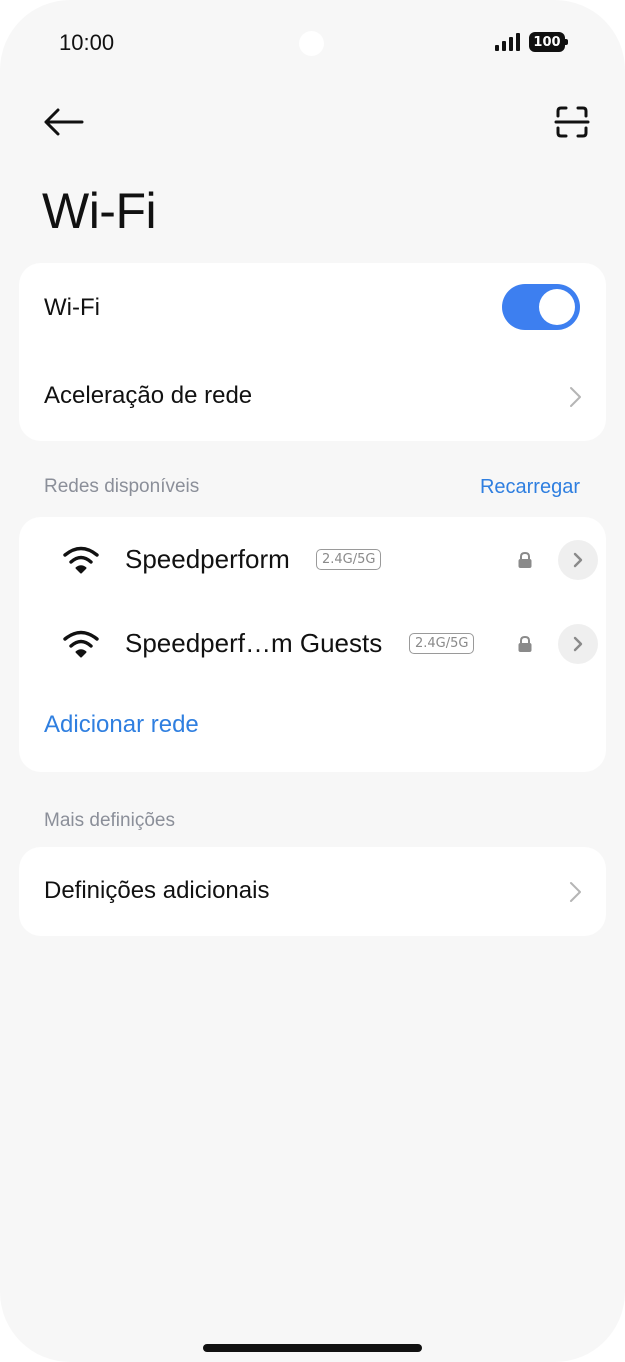  I want to click on front-camera, so click(311, 43).